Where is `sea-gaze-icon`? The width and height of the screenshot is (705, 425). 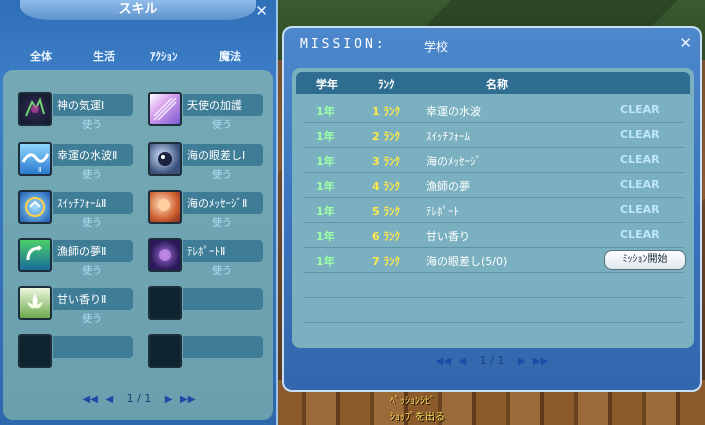 sea-gaze-icon is located at coordinates (165, 159).